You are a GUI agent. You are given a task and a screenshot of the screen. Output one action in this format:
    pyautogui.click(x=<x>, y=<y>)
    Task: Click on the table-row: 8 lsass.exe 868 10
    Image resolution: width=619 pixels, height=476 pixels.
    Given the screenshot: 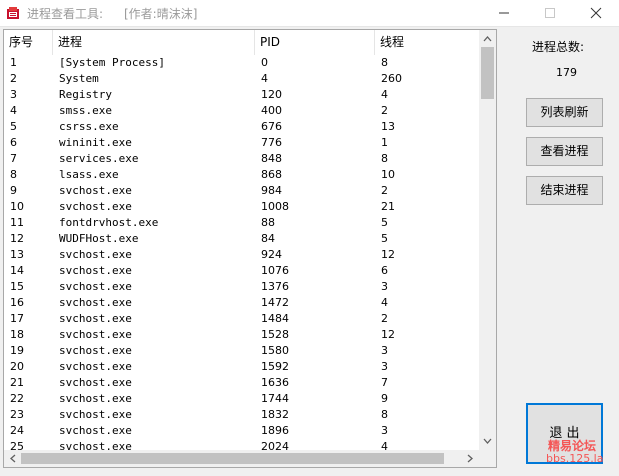 What is the action you would take?
    pyautogui.click(x=242, y=175)
    